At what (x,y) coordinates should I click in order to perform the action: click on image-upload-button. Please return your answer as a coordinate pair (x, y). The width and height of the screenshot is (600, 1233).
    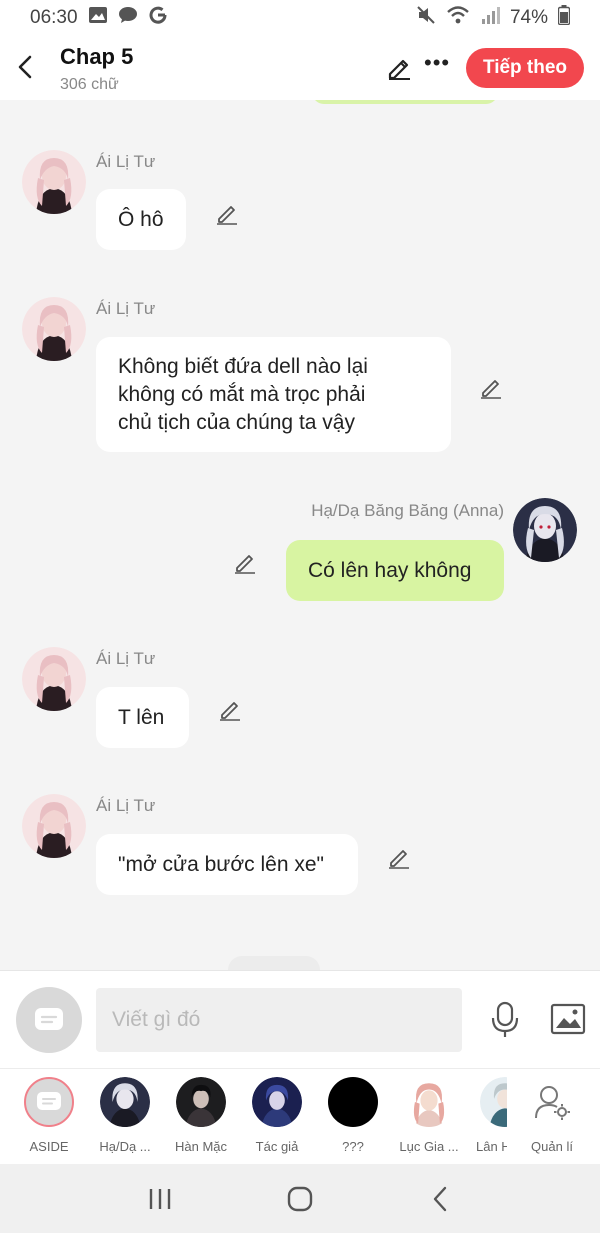
    Looking at the image, I should click on (568, 1021).